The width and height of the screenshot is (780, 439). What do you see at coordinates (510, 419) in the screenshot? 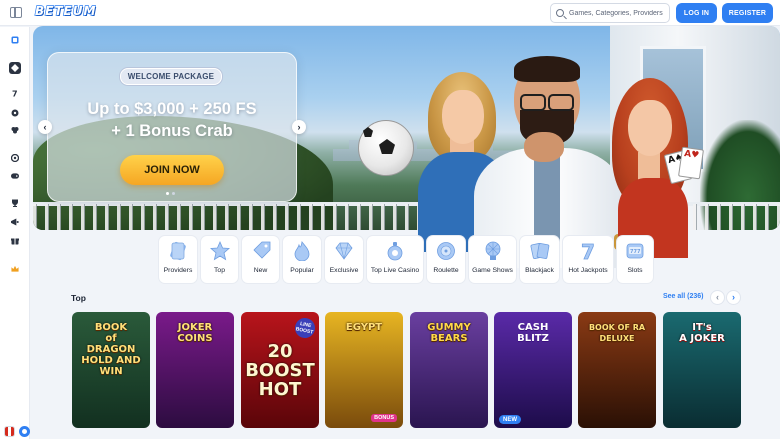
I see `new-badge: NEW` at bounding box center [510, 419].